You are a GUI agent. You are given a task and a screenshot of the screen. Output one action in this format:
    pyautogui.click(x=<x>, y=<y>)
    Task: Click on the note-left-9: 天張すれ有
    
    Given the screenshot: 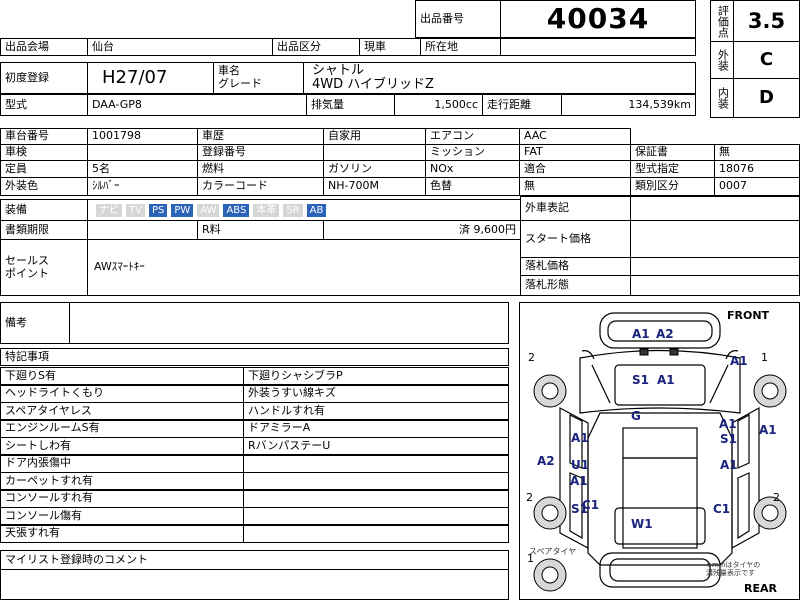 What is the action you would take?
    pyautogui.click(x=122, y=533)
    